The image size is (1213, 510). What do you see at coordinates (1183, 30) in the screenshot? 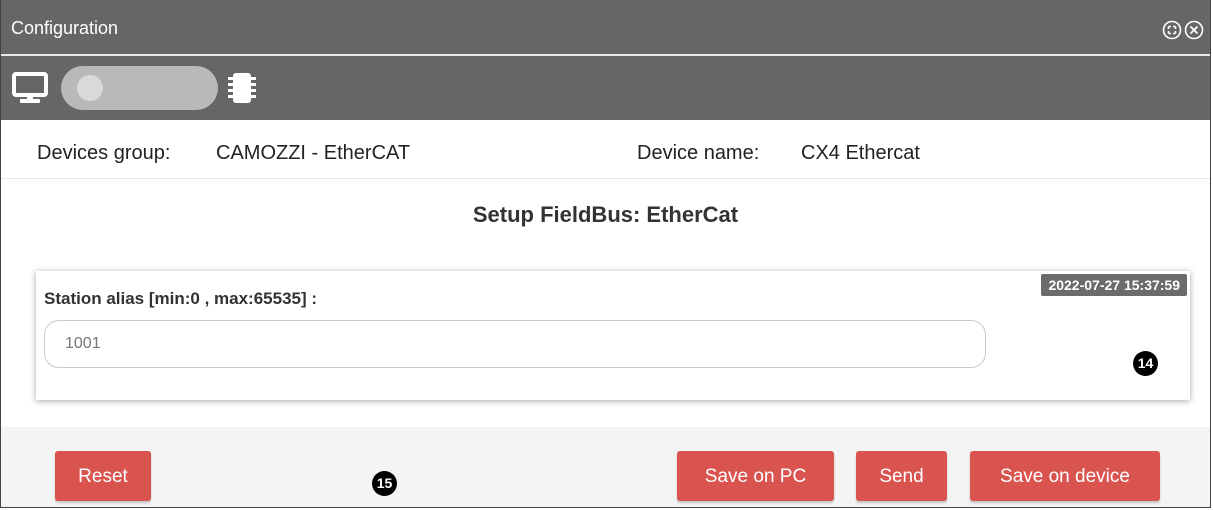
I see `title-bar-icons` at bounding box center [1183, 30].